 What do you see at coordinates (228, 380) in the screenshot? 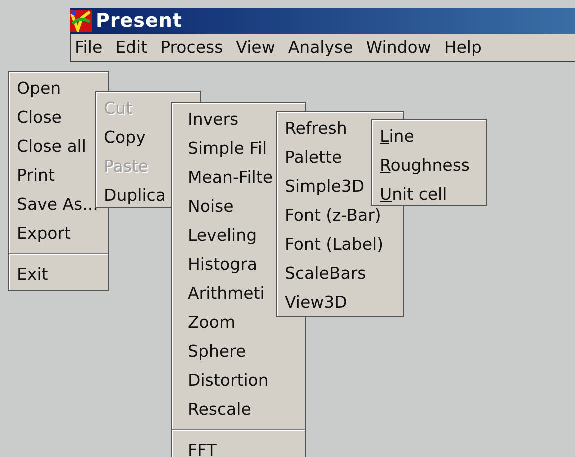
I see `menu-item: Distortion` at bounding box center [228, 380].